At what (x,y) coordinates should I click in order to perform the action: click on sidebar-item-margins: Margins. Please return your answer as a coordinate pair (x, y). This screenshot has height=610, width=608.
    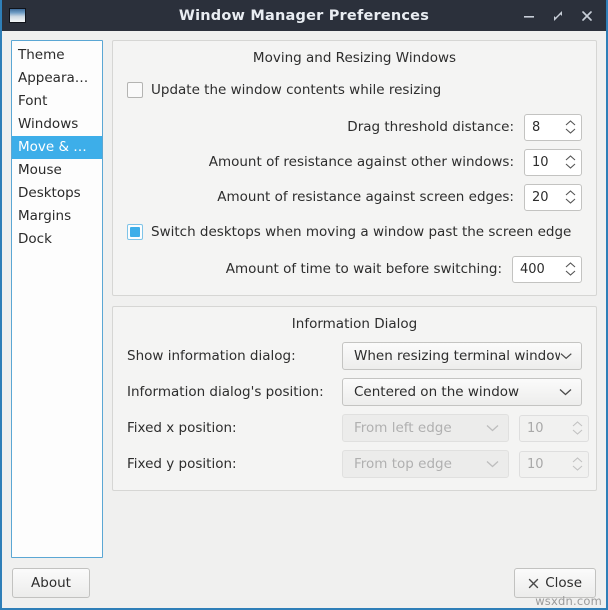
    Looking at the image, I should click on (57, 216).